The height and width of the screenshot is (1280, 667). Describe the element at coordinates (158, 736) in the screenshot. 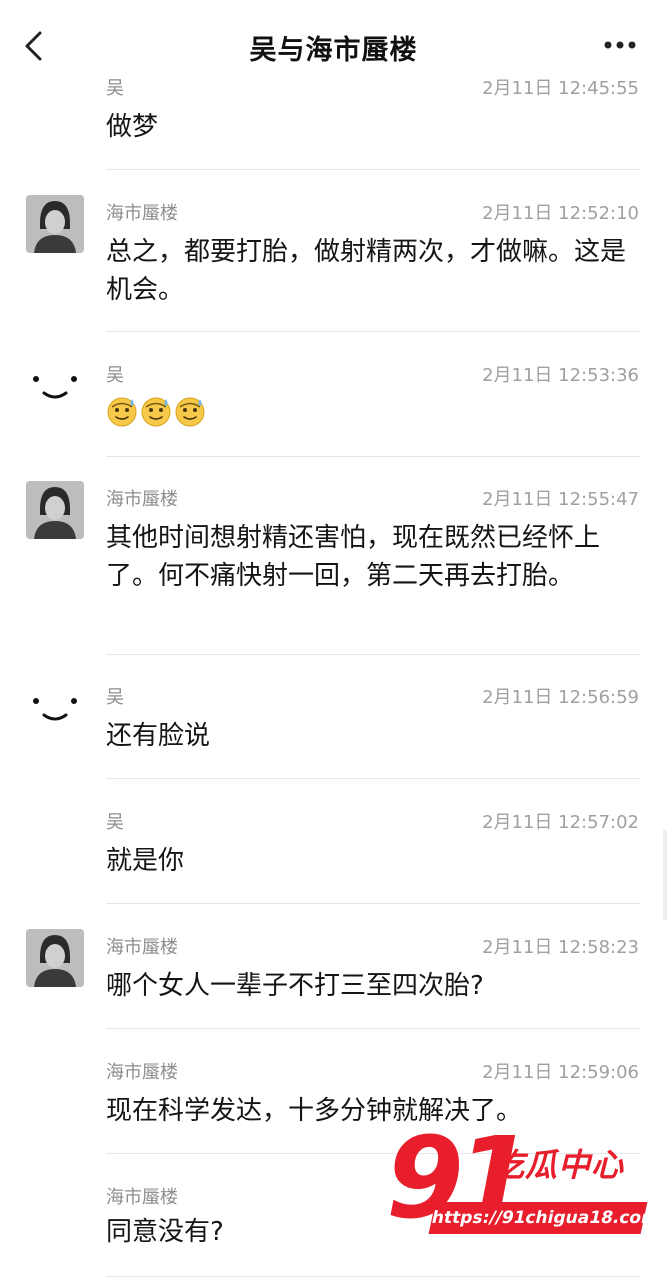

I see `message-text: 还有脸说` at that location.